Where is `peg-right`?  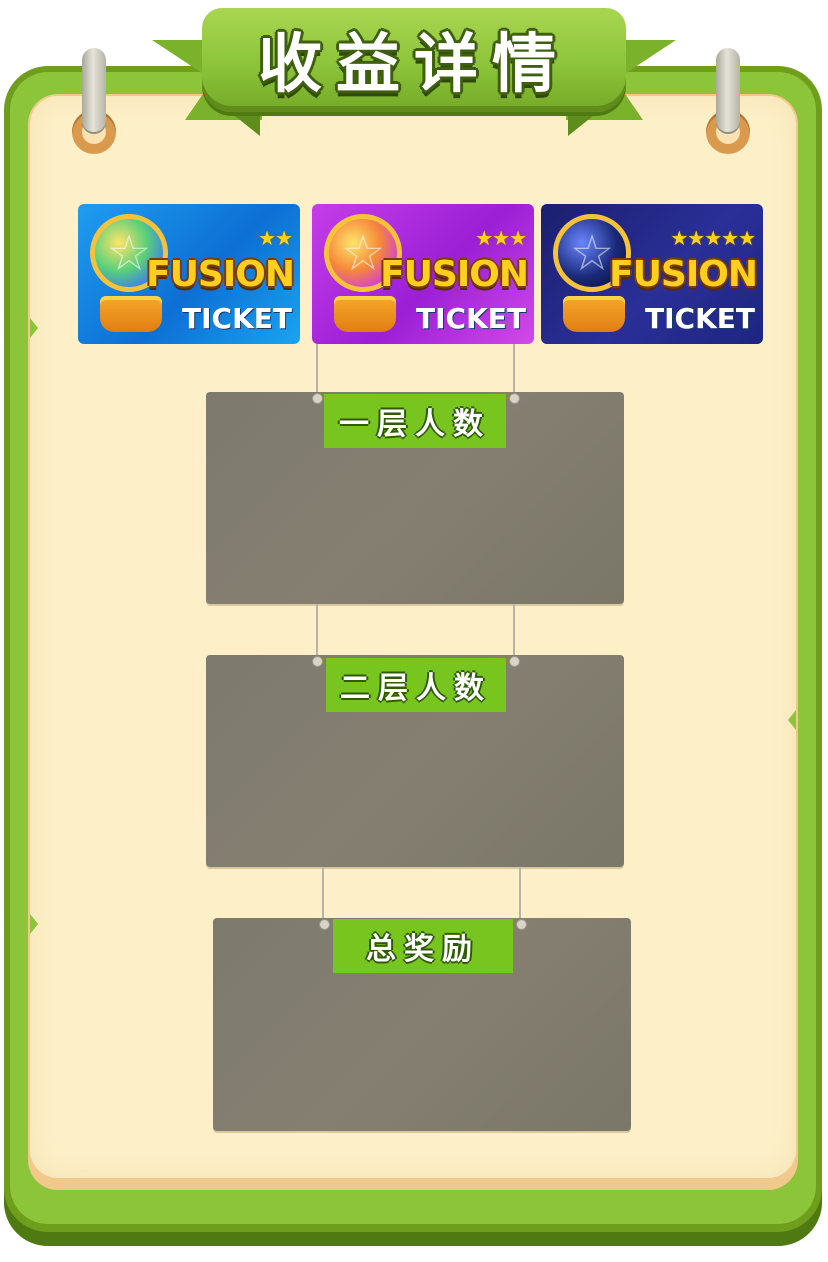
peg-right is located at coordinates (728, 90).